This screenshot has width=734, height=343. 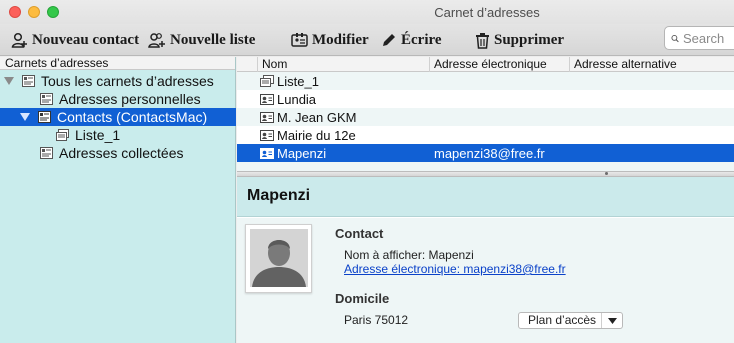 What do you see at coordinates (345, 64) in the screenshot?
I see `column-header-name: Nom` at bounding box center [345, 64].